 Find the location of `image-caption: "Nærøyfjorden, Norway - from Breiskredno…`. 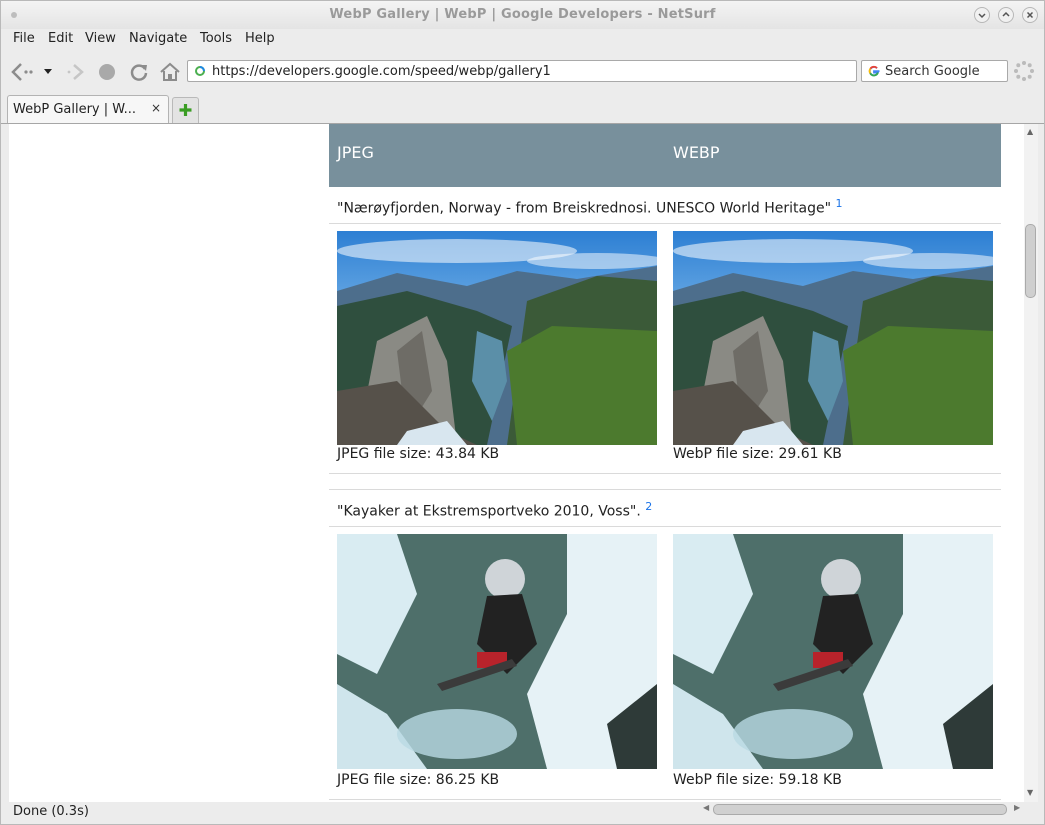

image-caption: "Nærøyfjorden, Norway - from Breiskredno… is located at coordinates (665, 205).